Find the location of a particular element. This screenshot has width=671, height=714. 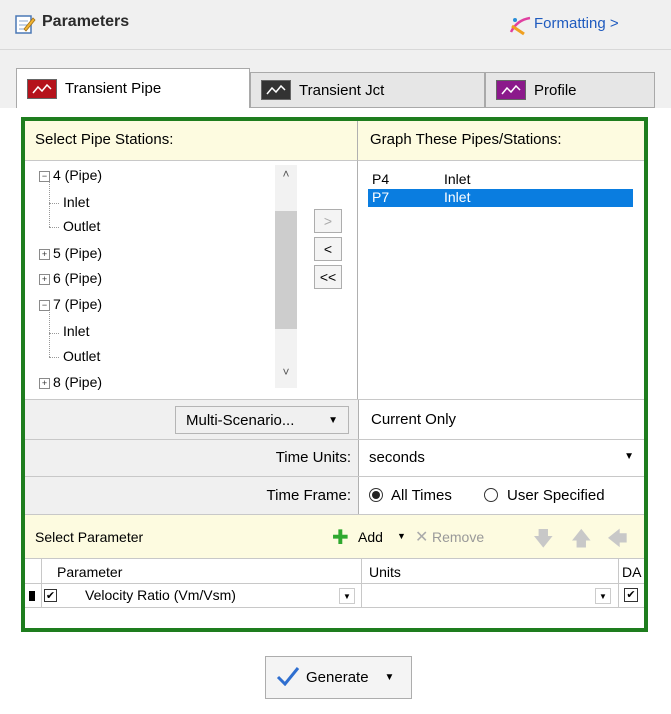

select-parameter-header: Select Parameter ✚ Add ▼ ✕ Remove 🡇 🡅 🡄 is located at coordinates (334, 536).